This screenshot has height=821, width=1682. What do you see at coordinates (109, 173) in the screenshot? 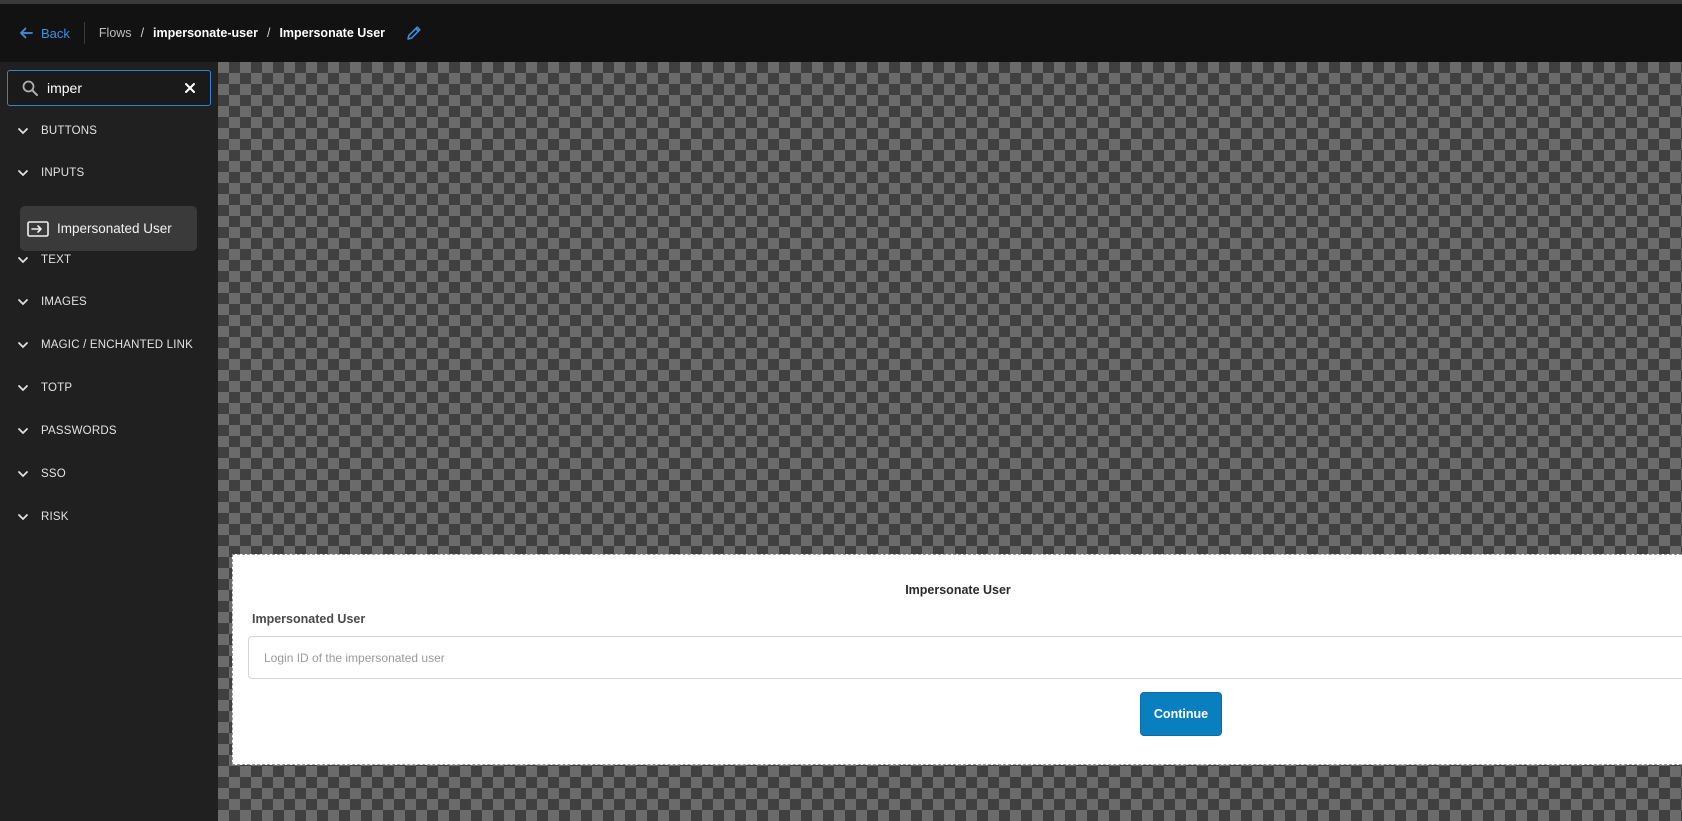
I see `category-inputs: INPUTS` at bounding box center [109, 173].